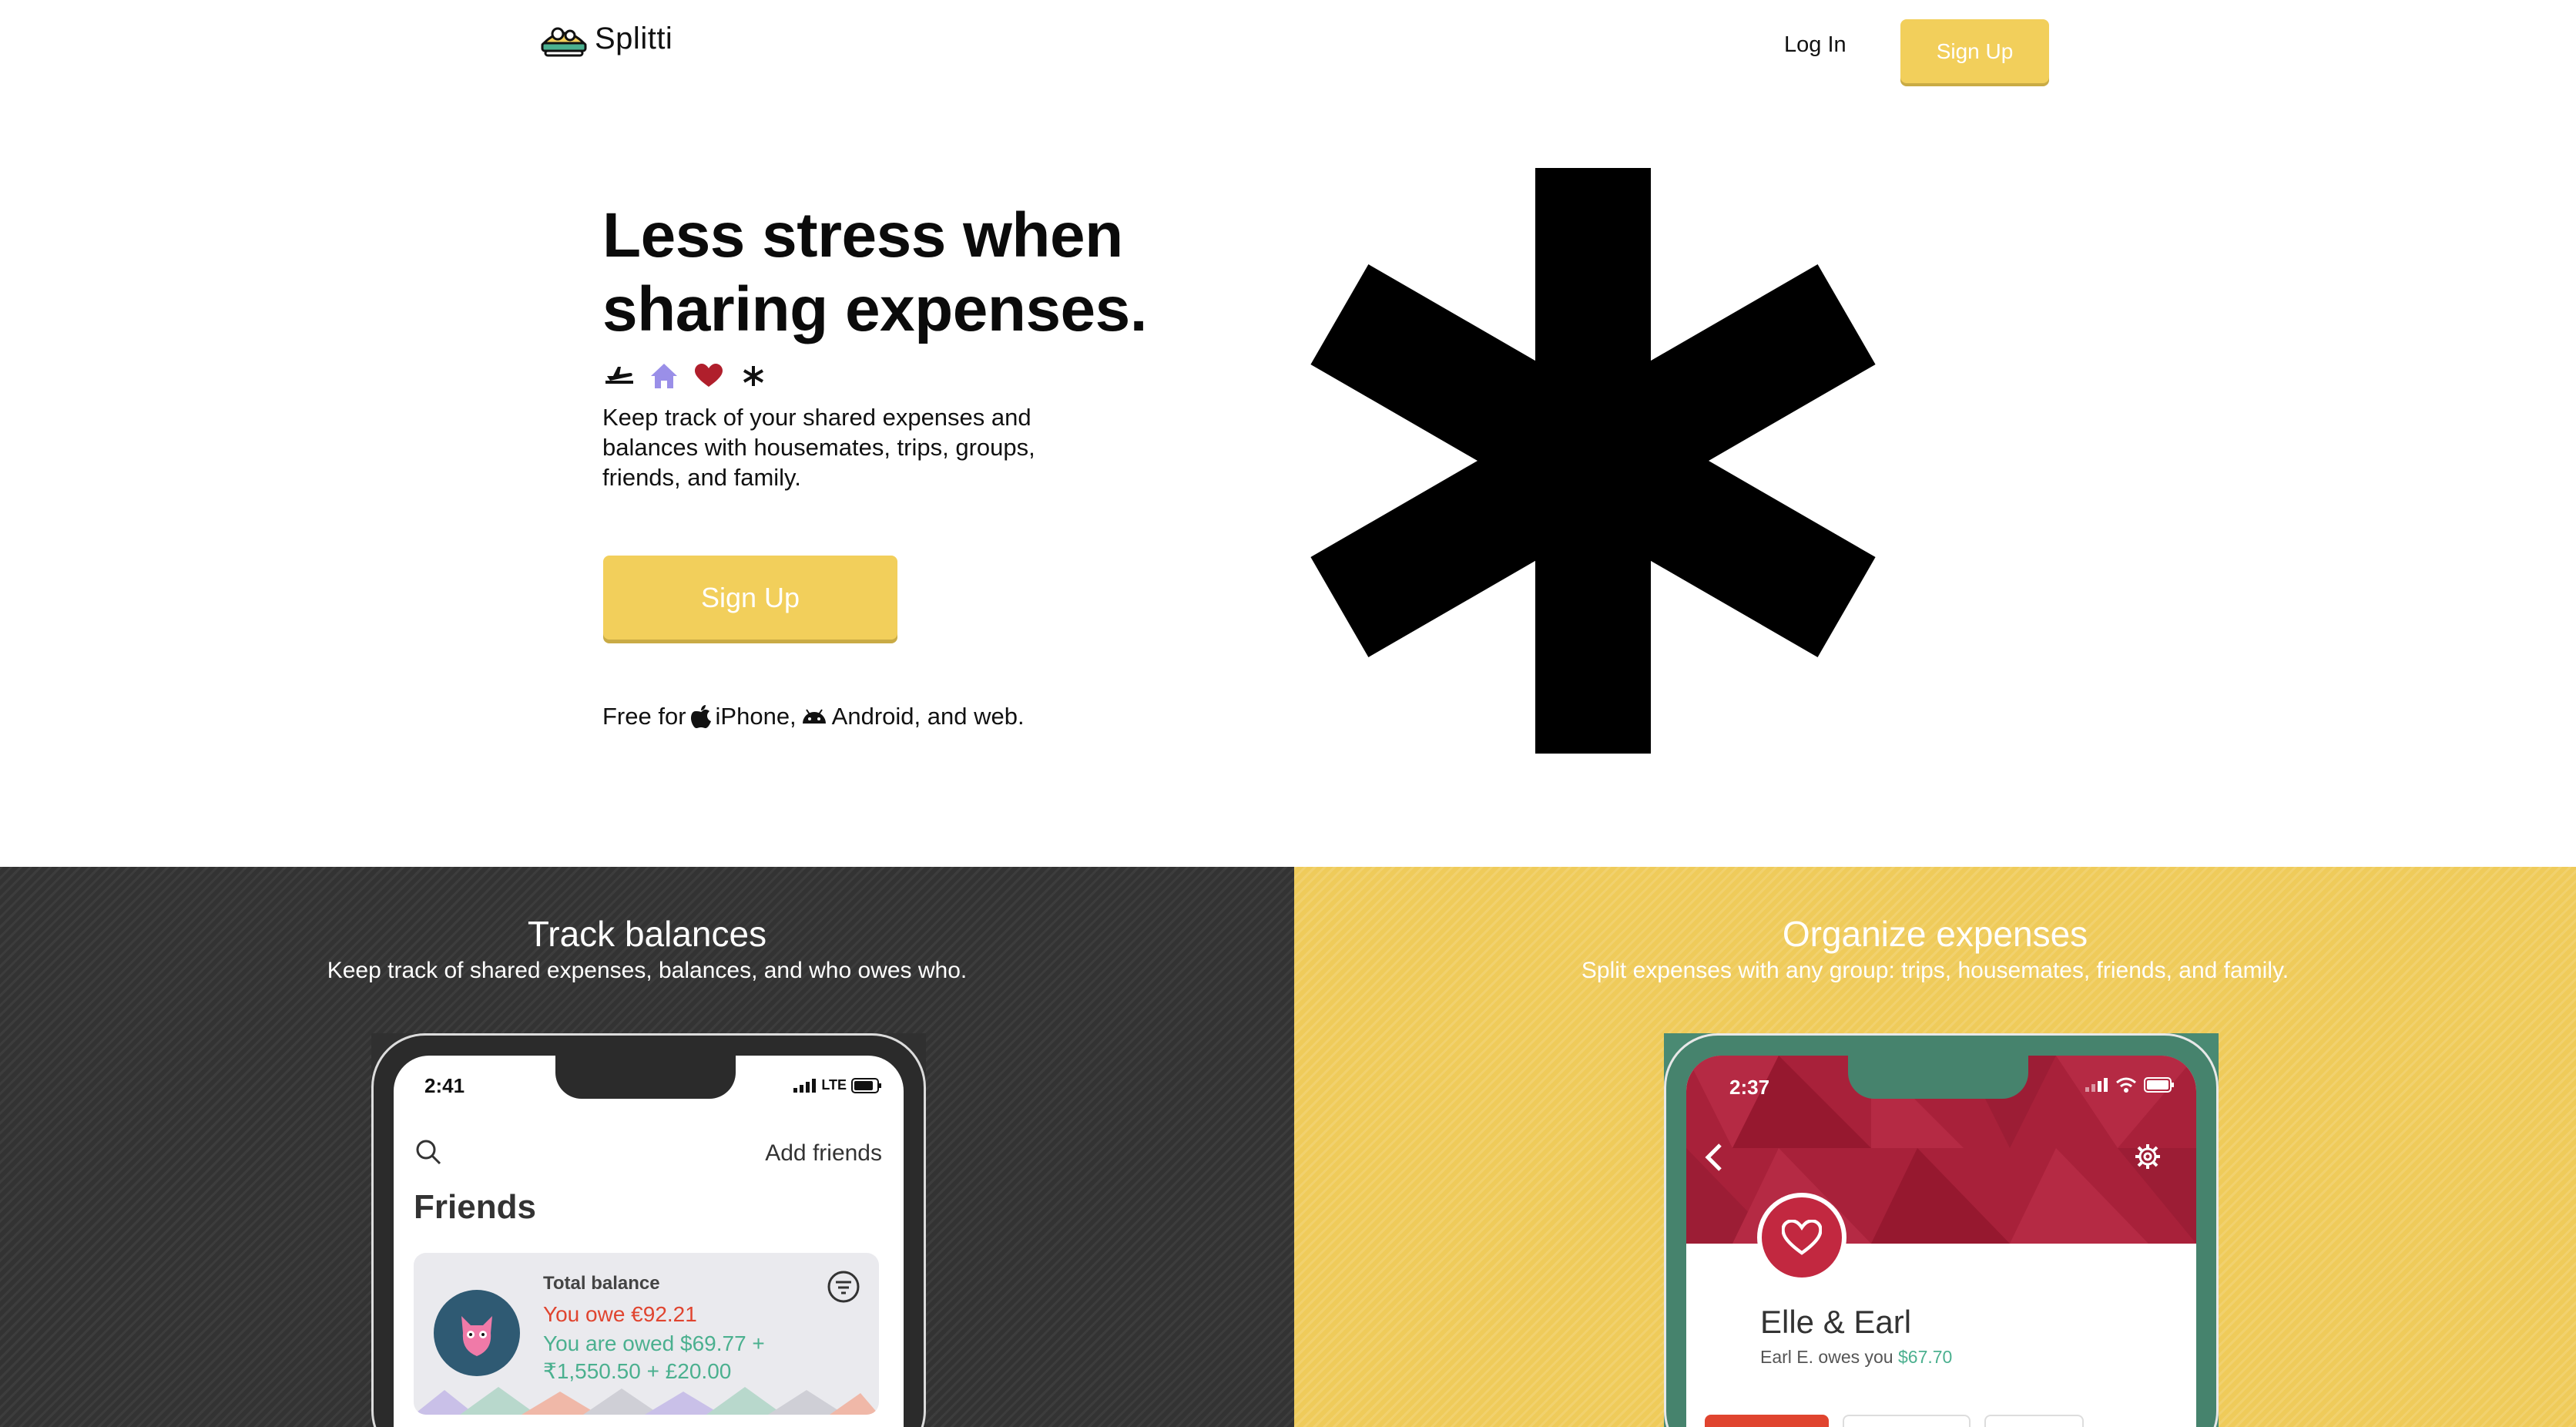 Image resolution: width=2576 pixels, height=1427 pixels. Describe the element at coordinates (647, 934) in the screenshot. I see `feature-title: Track balances` at that location.